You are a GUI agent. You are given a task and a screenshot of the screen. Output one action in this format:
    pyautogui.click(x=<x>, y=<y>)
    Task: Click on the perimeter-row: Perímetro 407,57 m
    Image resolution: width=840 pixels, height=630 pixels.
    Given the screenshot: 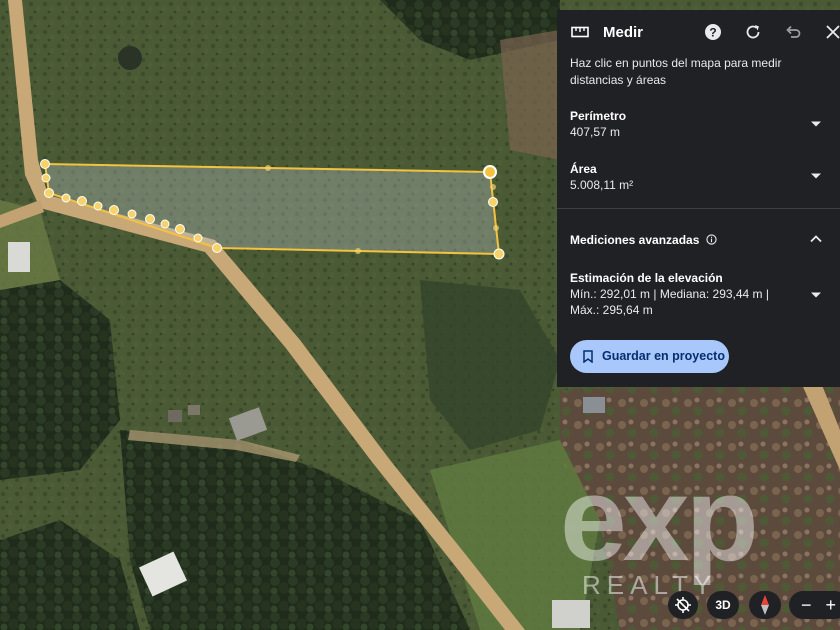 What is the action you would take?
    pyautogui.click(x=598, y=124)
    